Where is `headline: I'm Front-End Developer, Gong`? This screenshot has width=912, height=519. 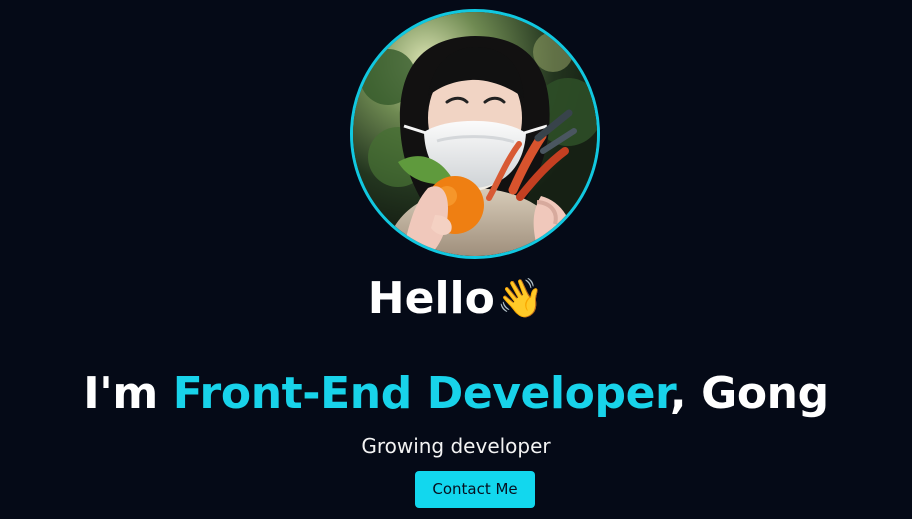
headline: I'm Front-End Developer, Gong is located at coordinates (456, 394).